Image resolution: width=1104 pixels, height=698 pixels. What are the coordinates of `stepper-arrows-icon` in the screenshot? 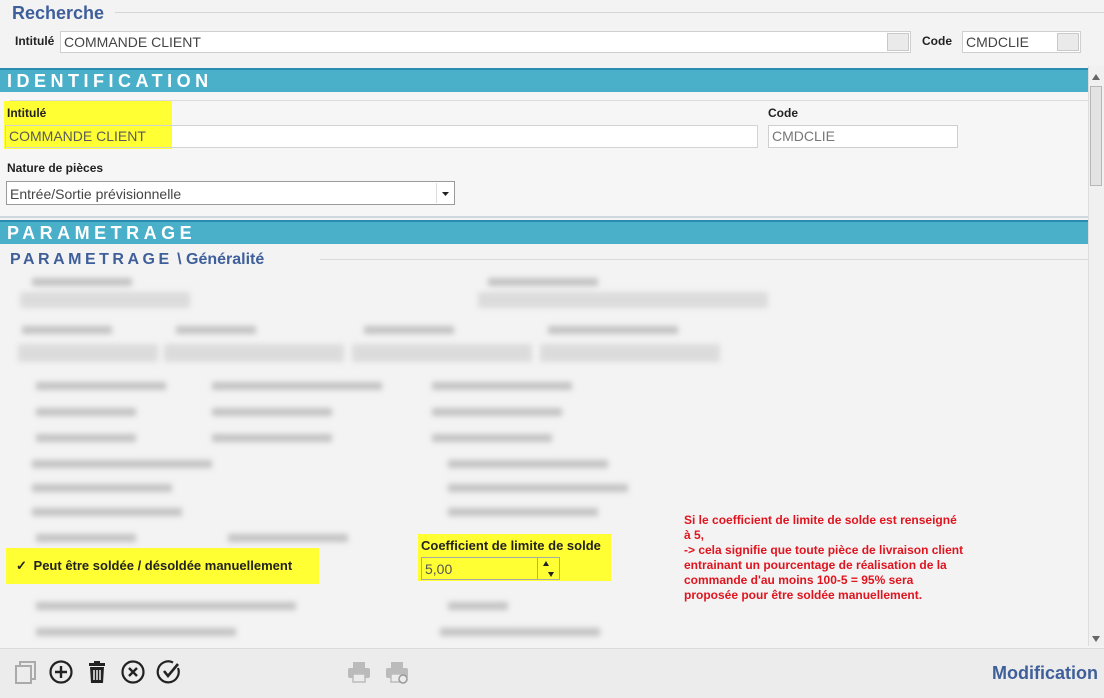 It's located at (548, 569).